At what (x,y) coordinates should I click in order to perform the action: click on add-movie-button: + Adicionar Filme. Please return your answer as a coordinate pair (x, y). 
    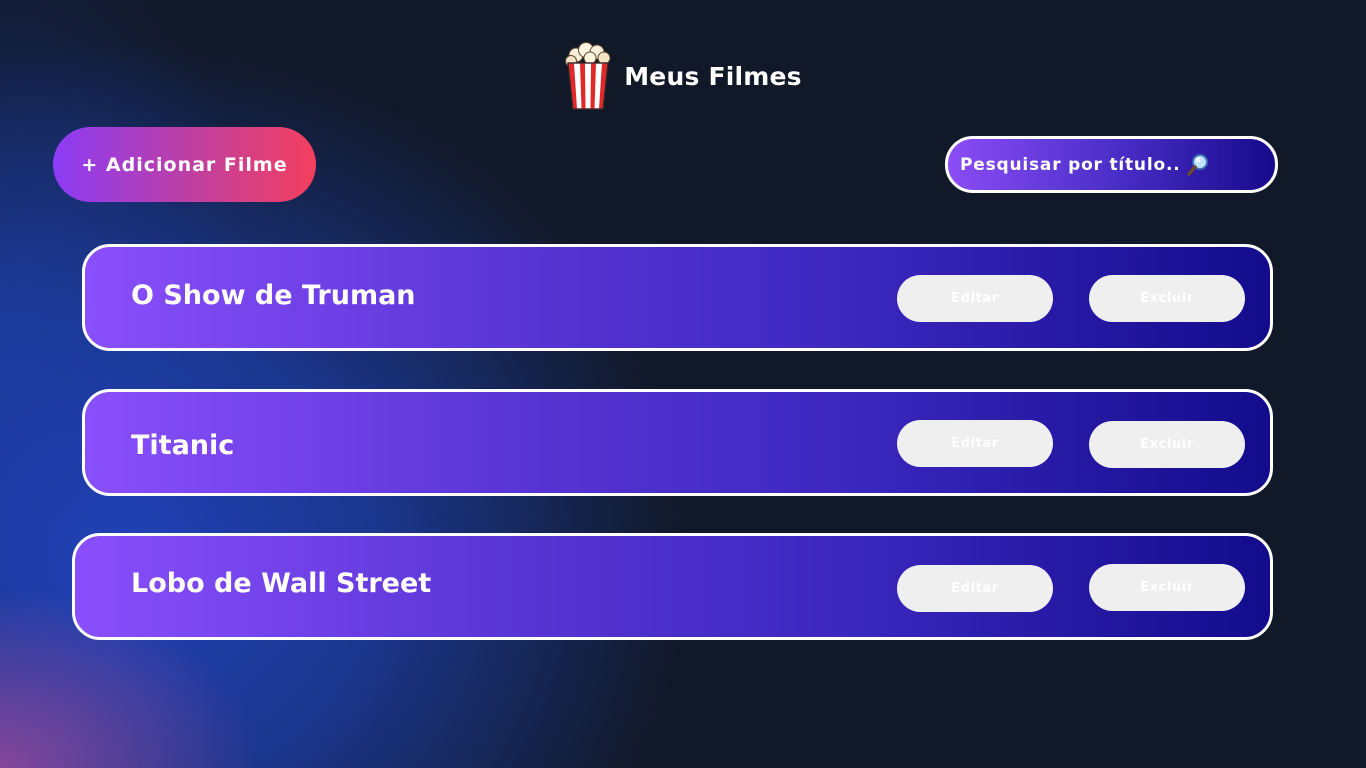
    Looking at the image, I should click on (184, 164).